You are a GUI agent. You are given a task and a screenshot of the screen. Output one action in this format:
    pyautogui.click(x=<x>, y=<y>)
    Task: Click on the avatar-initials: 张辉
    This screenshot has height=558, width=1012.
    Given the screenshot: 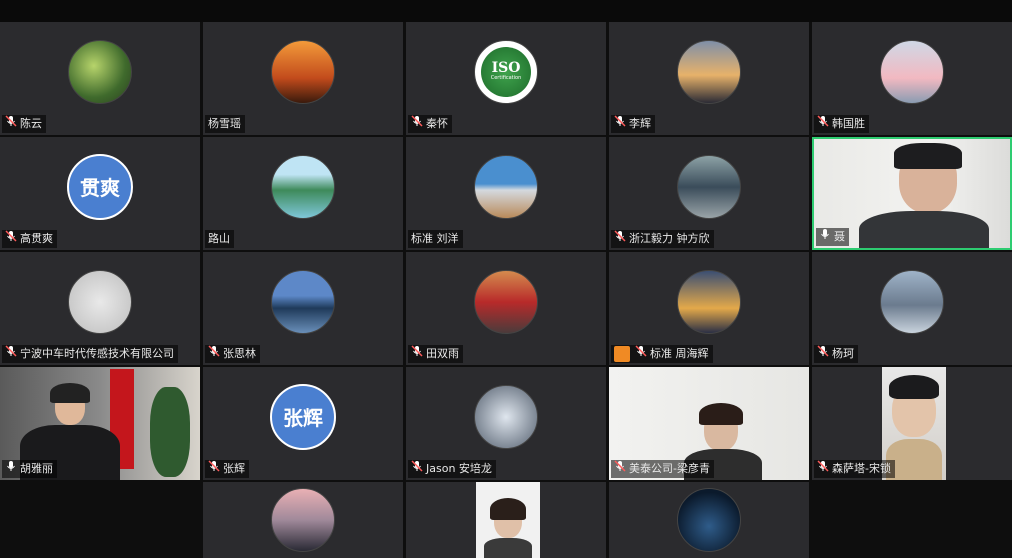 What is the action you would take?
    pyautogui.click(x=303, y=416)
    